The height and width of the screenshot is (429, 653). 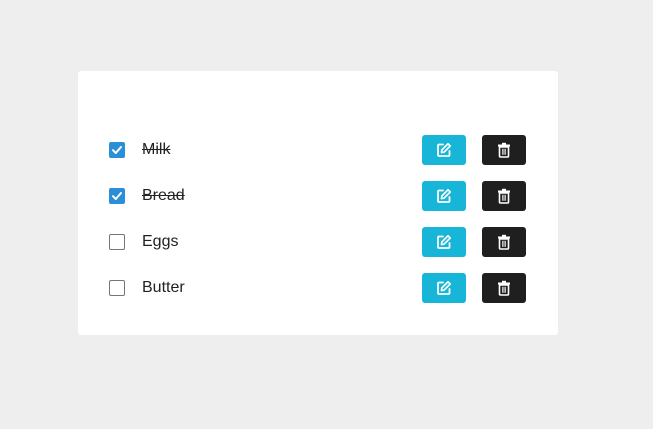 I want to click on list-item: Butter, so click(x=318, y=288).